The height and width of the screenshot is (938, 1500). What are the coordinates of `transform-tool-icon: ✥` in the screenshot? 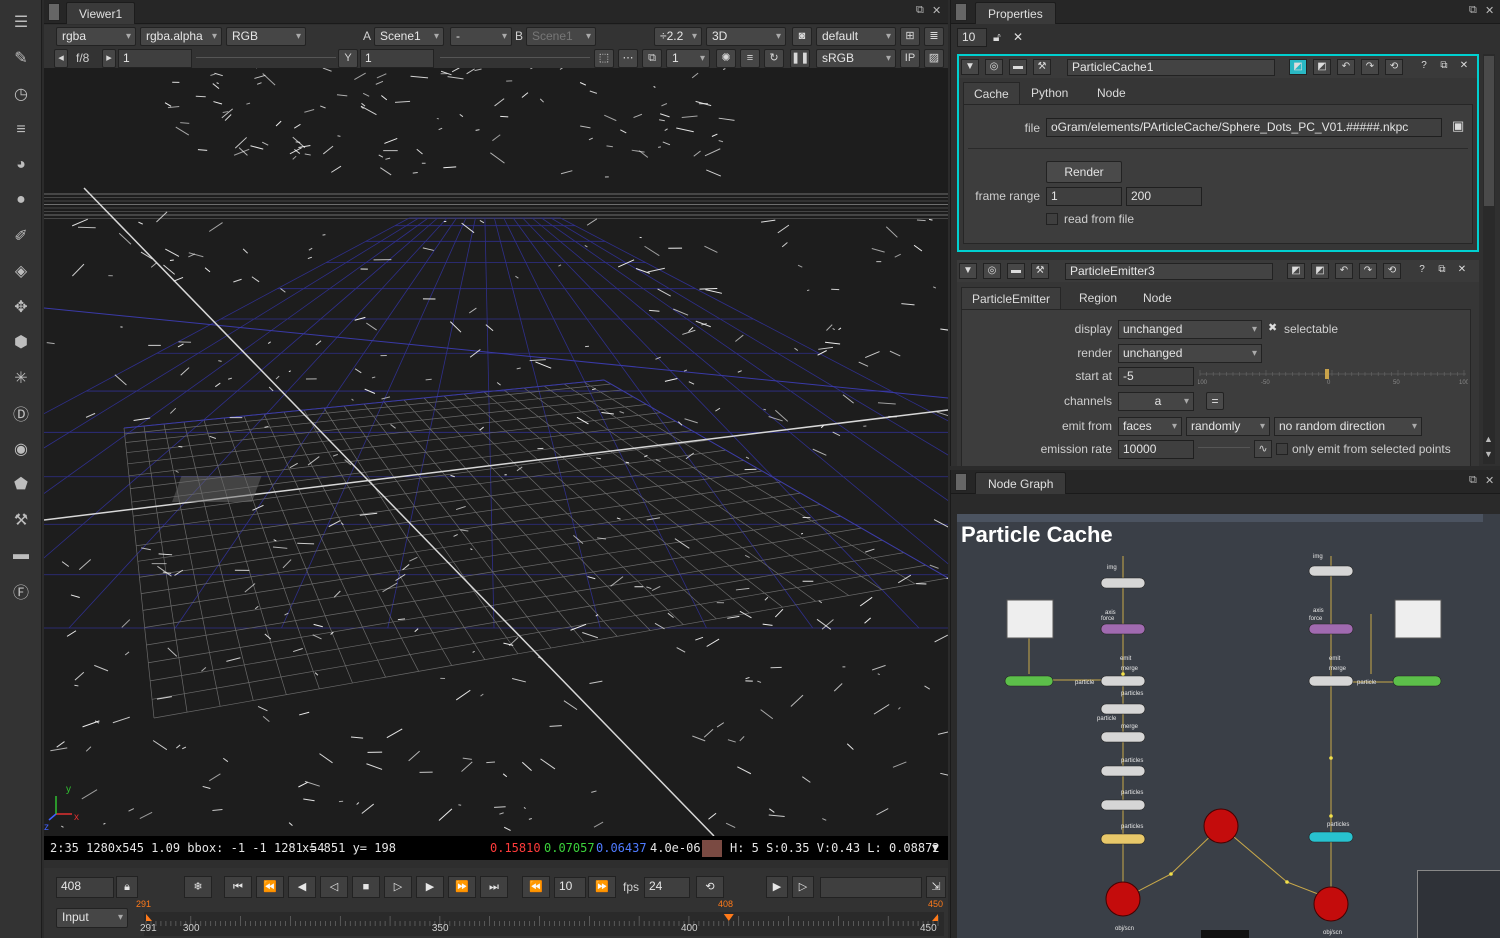 It's located at (21, 307).